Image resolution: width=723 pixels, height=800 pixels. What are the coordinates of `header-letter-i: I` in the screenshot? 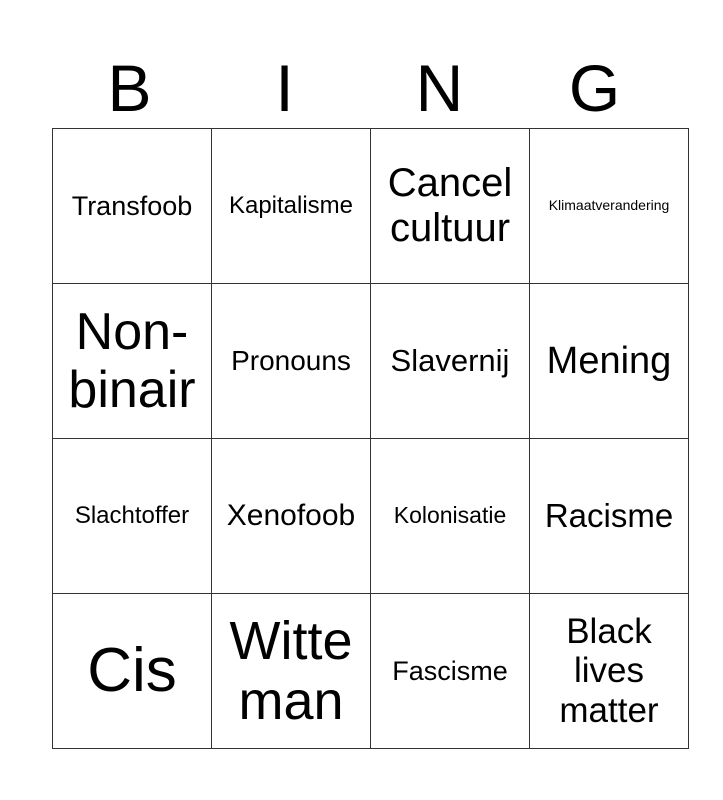 It's located at (284, 88).